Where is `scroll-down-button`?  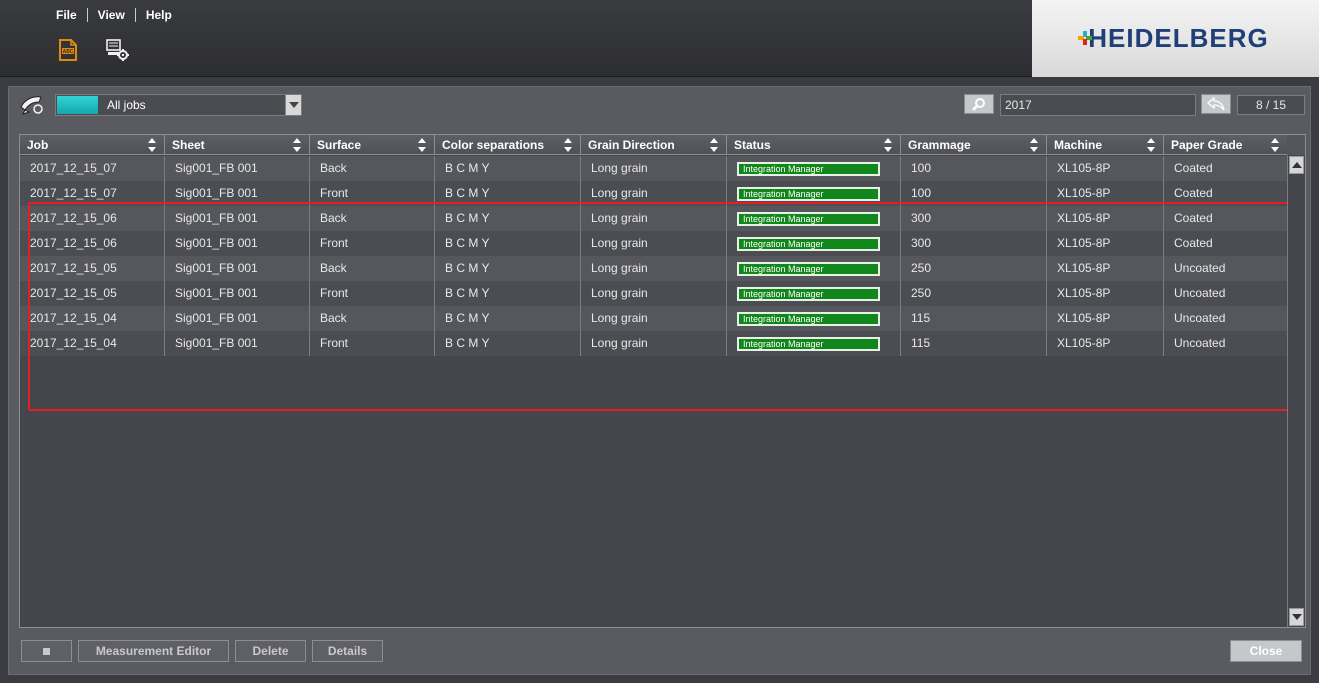 scroll-down-button is located at coordinates (1296, 617).